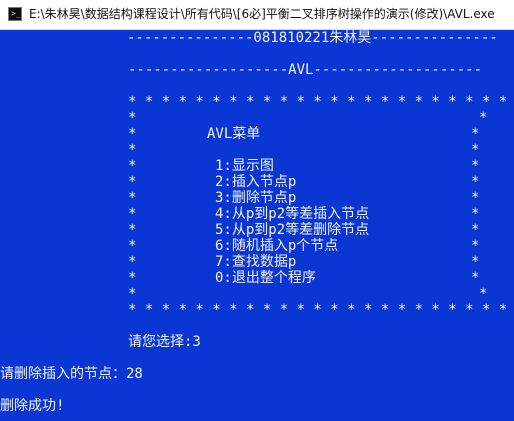  I want to click on menu-item-search: 7:查找数据p, so click(256, 262).